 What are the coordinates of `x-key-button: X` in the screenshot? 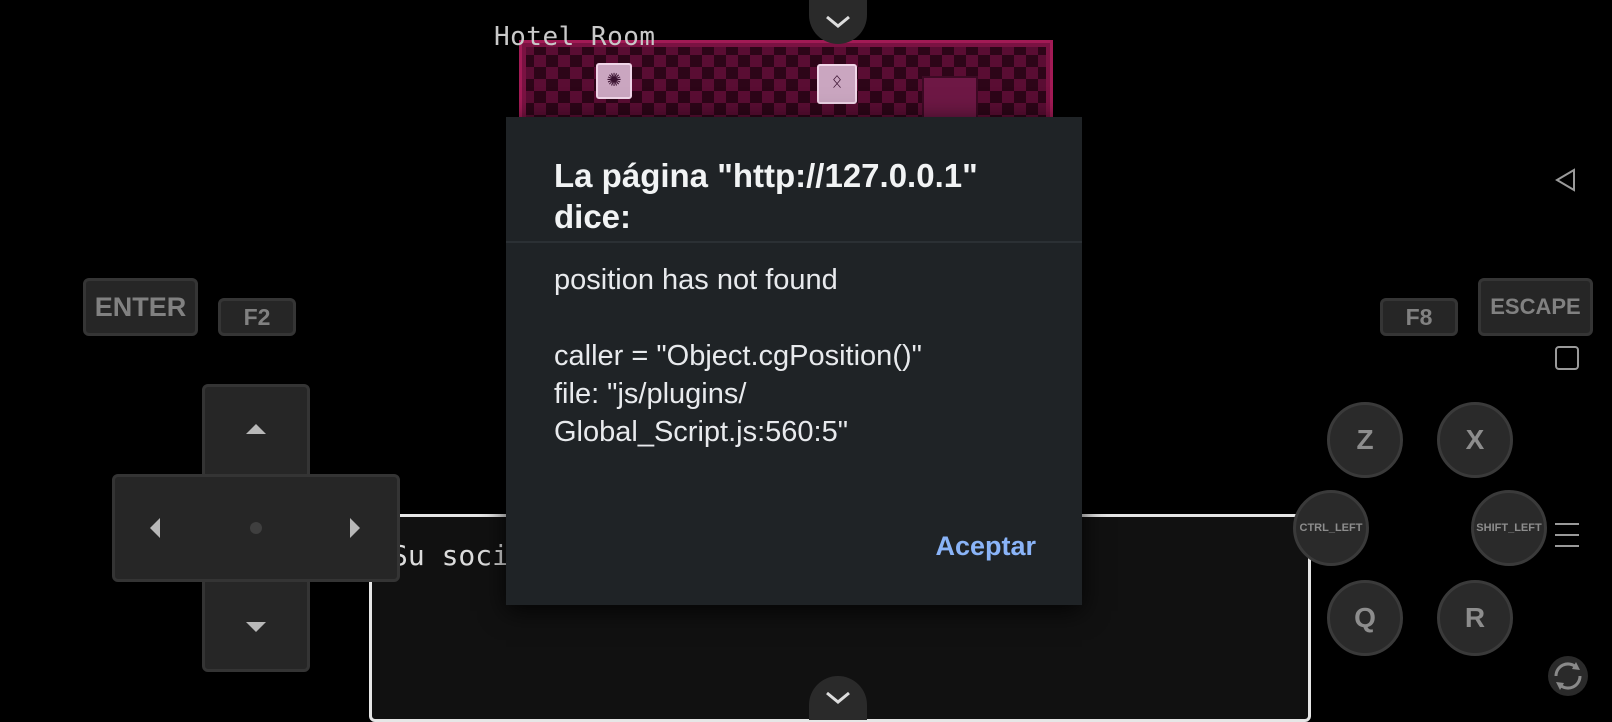 It's located at (1475, 440).